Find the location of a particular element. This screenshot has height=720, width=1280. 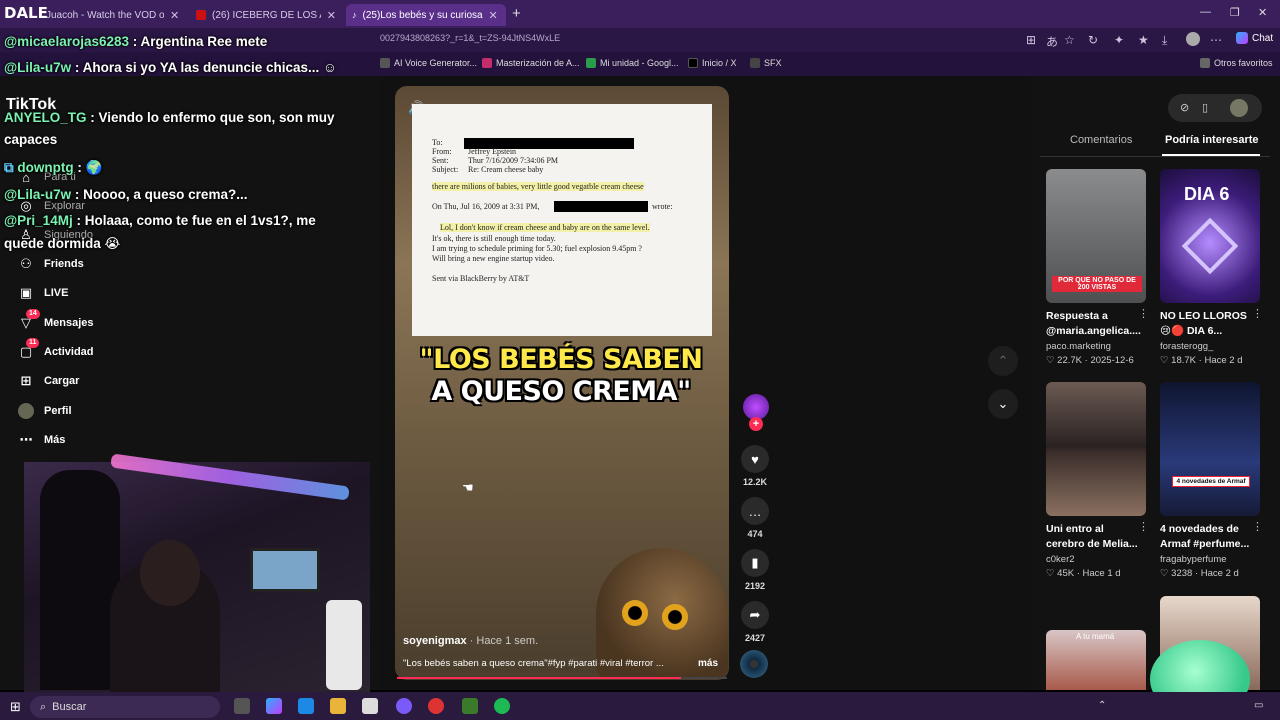

bookmark-sfx: SFX is located at coordinates (766, 63).